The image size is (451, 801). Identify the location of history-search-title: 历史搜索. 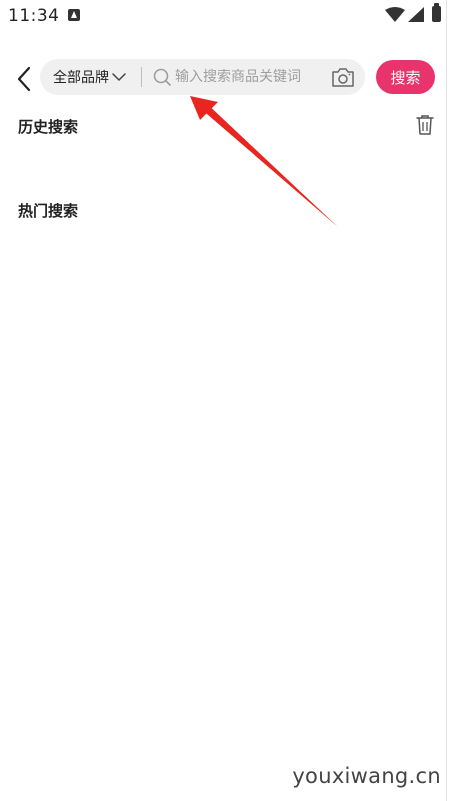
(48, 127).